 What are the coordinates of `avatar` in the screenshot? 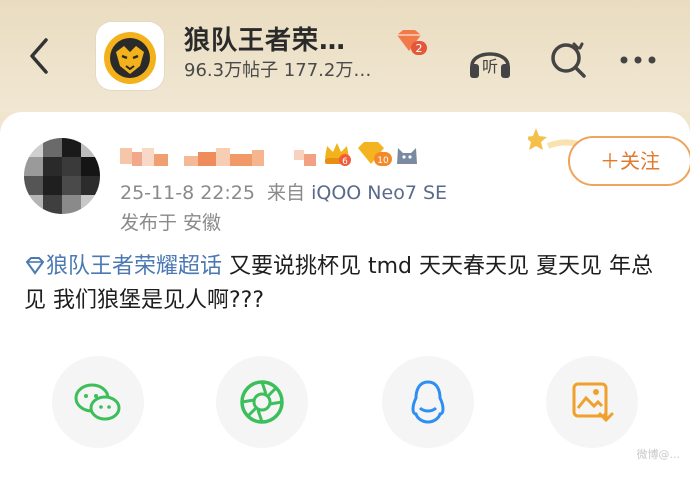 It's located at (62, 176).